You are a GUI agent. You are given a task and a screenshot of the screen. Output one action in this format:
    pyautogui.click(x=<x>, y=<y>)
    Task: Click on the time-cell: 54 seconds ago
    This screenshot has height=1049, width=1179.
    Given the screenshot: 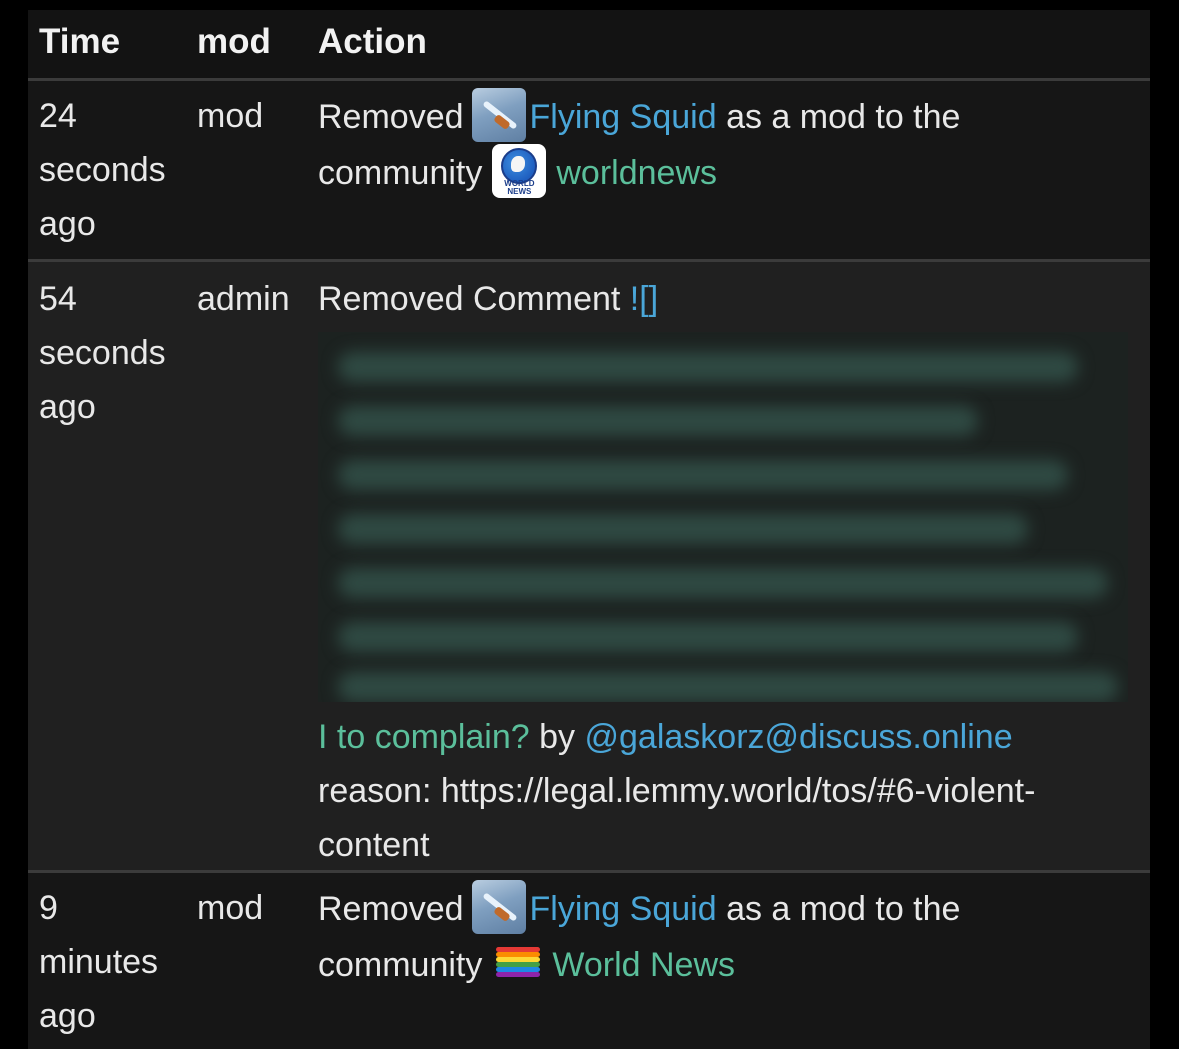 What is the action you would take?
    pyautogui.click(x=114, y=353)
    